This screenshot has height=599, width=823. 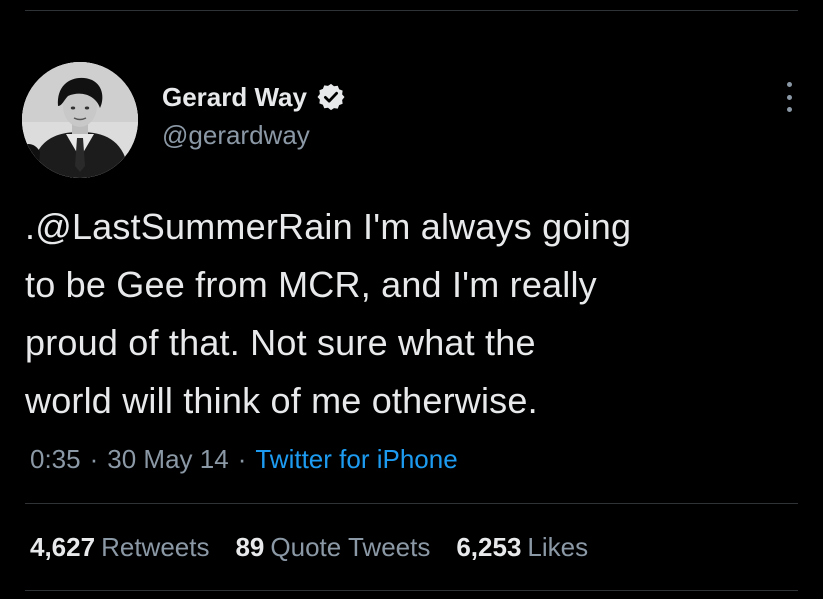 I want to click on author-handle: @gerardway, so click(x=254, y=135).